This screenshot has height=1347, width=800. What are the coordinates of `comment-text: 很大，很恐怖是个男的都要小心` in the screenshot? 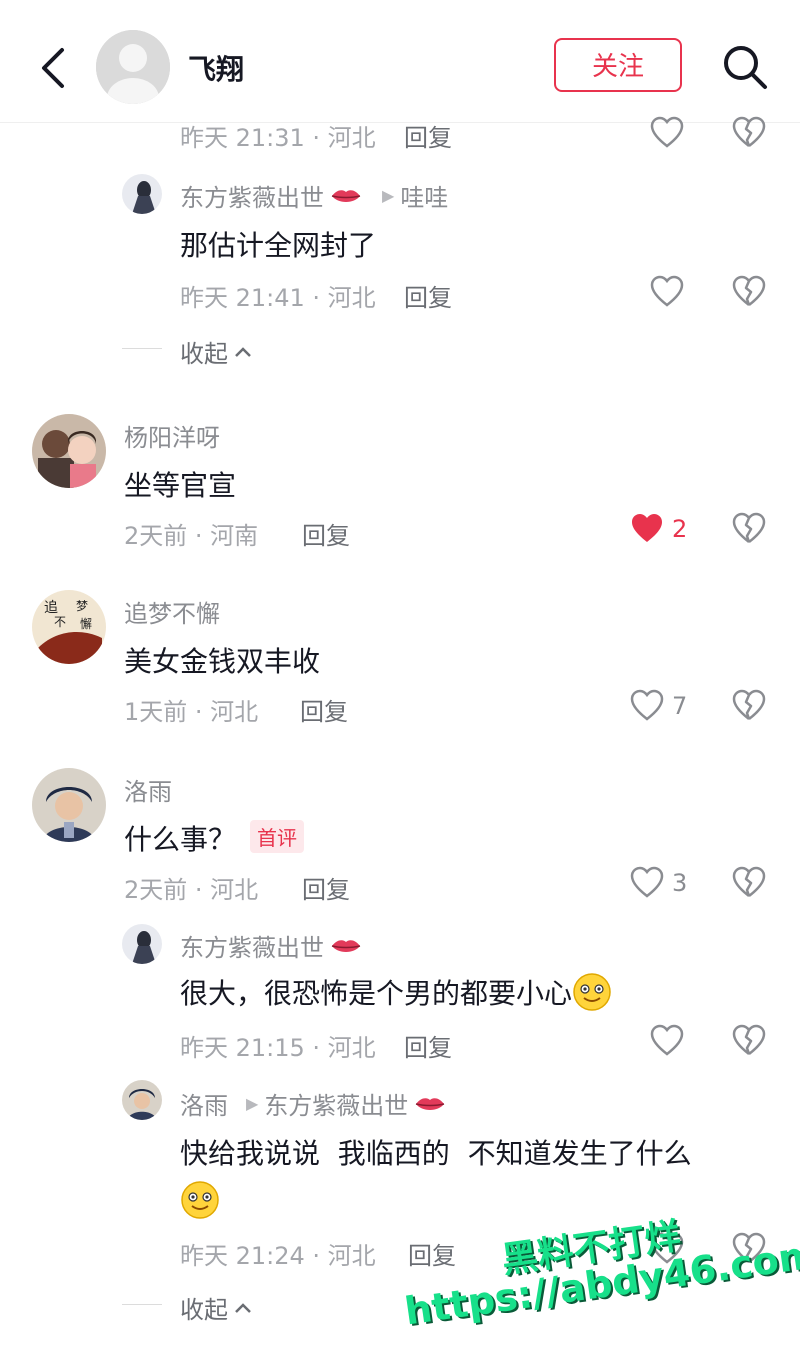 It's located at (376, 993).